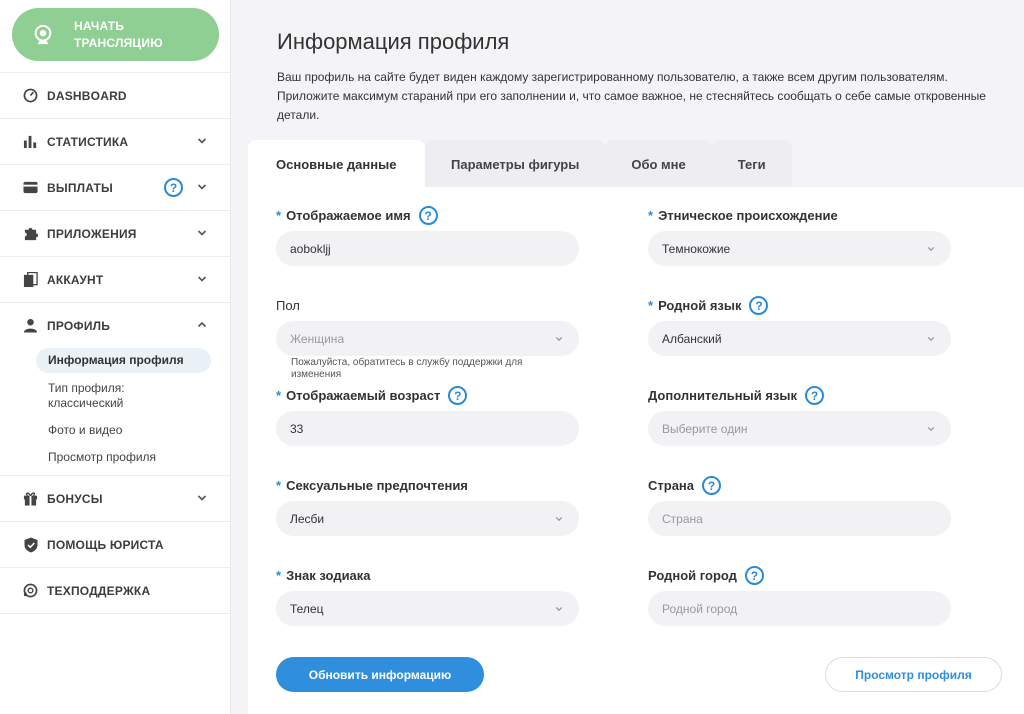 This screenshot has width=1024, height=714. I want to click on tab-tags: Теги, so click(751, 164).